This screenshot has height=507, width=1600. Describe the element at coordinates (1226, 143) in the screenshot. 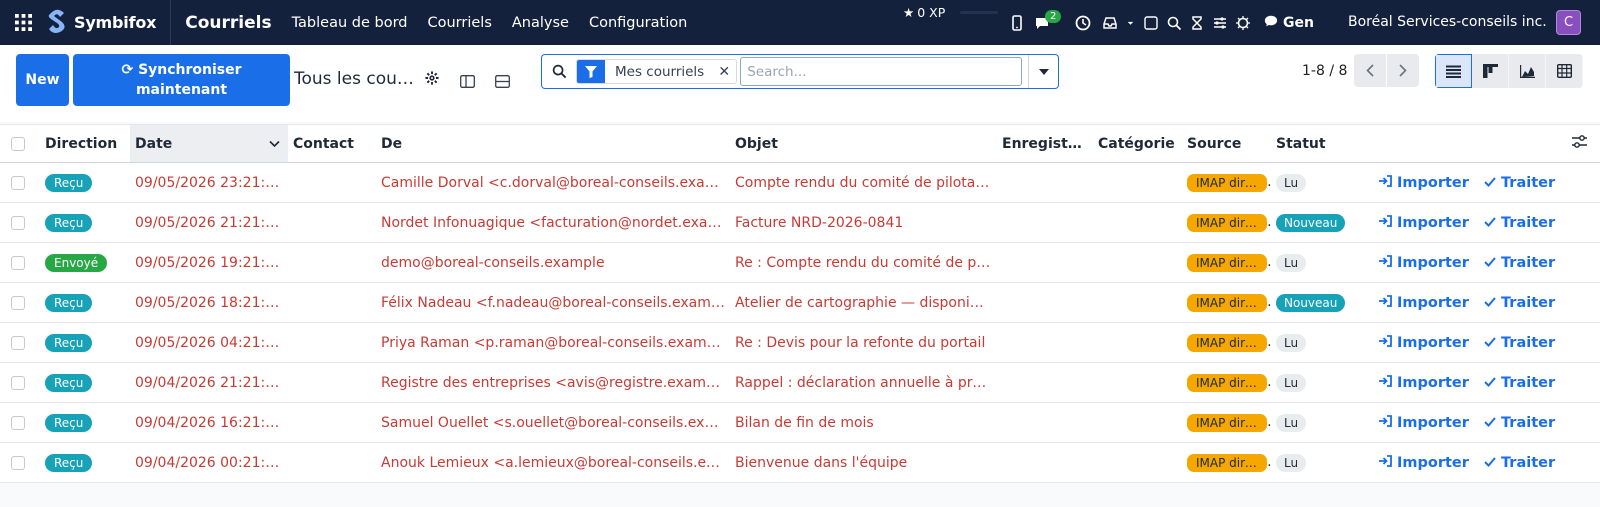

I see `column-header-source: Source` at that location.